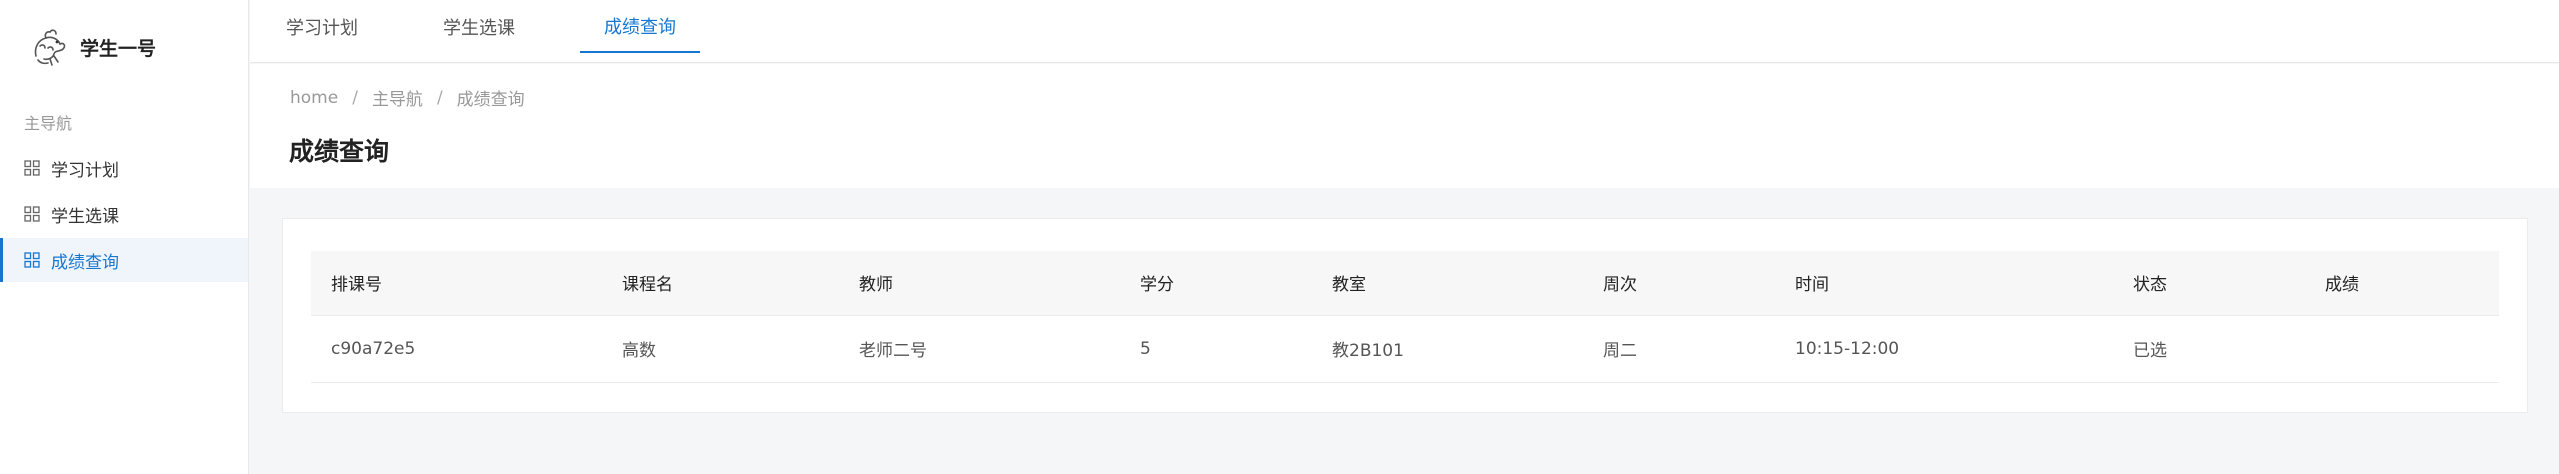 Image resolution: width=2559 pixels, height=474 pixels. I want to click on column-header-time: 时间, so click(1944, 283).